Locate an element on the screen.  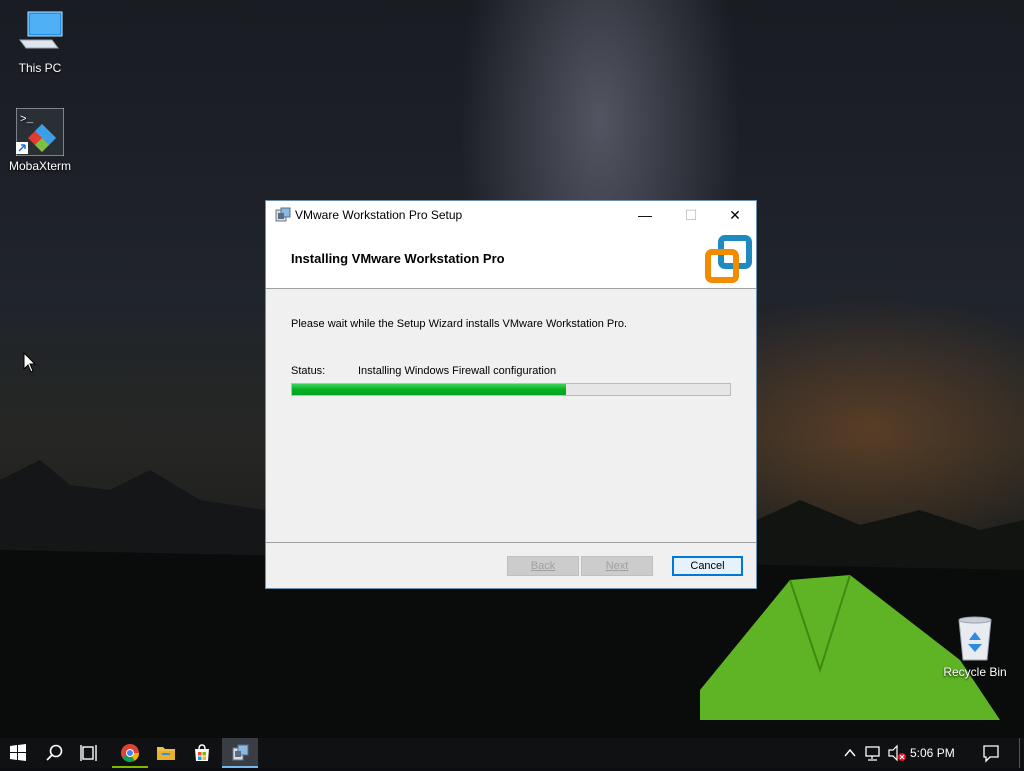
install-progress-bar is located at coordinates (511, 389).